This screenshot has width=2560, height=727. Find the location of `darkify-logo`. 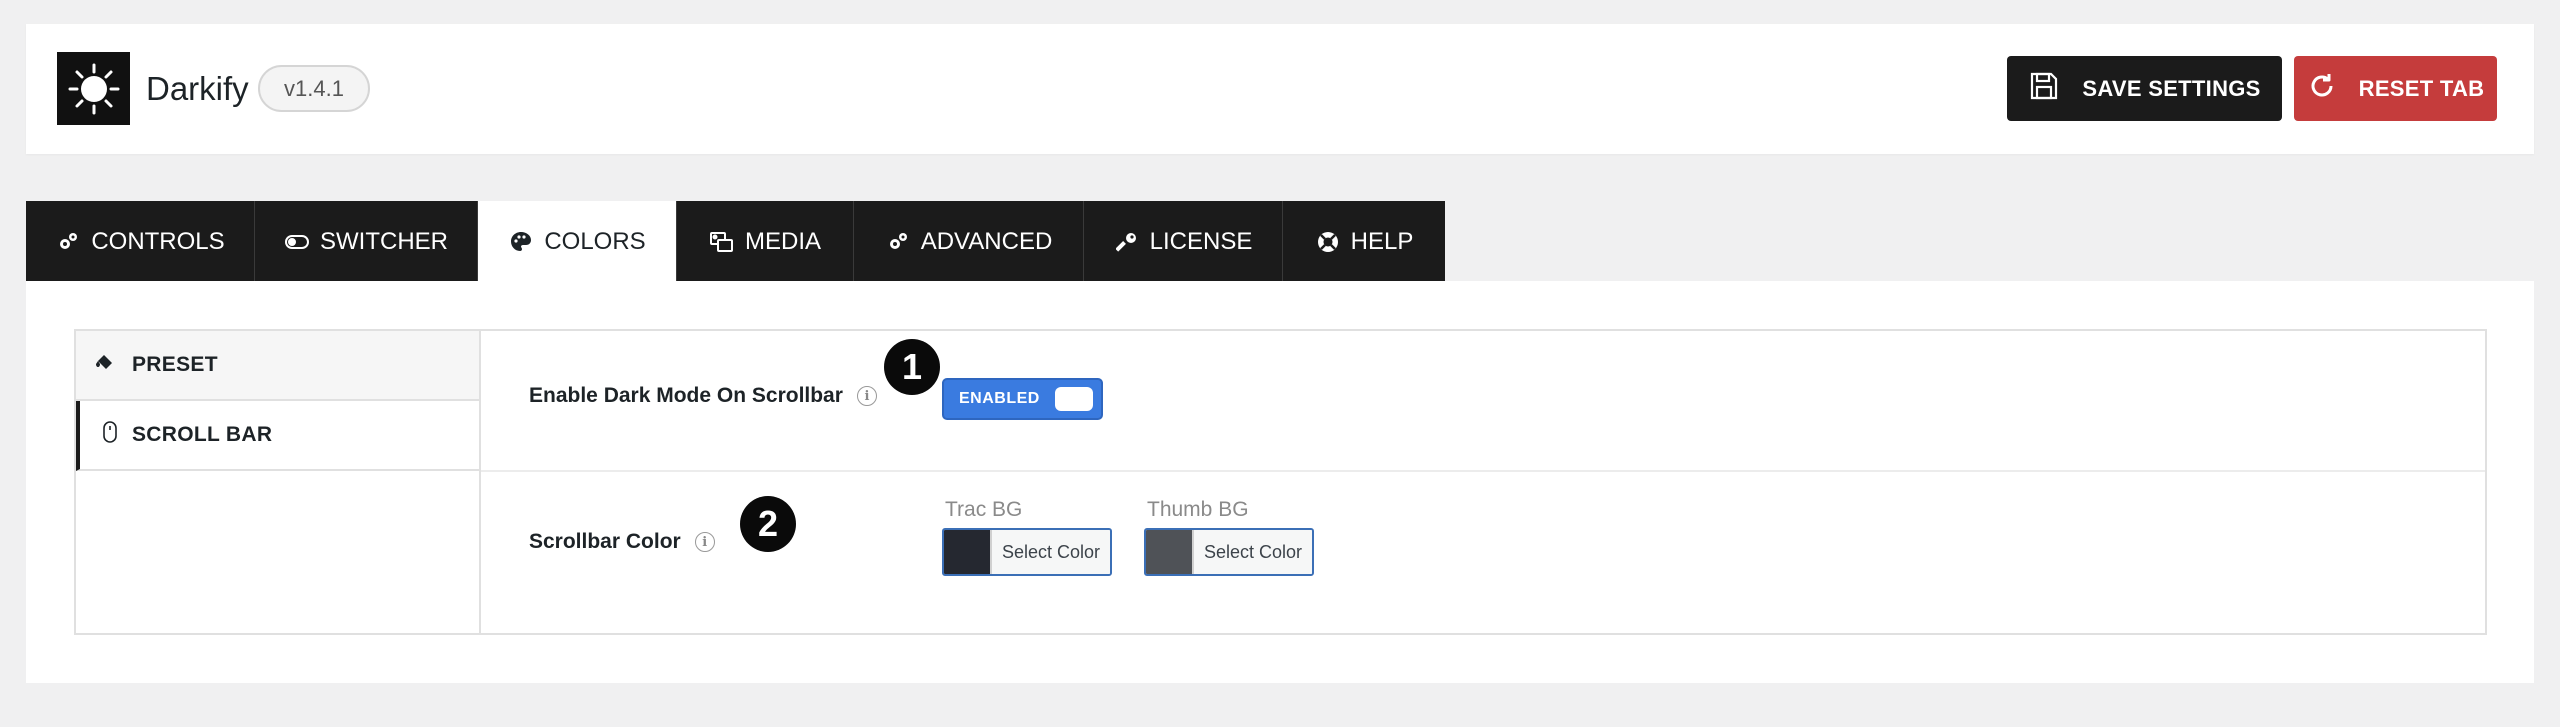

darkify-logo is located at coordinates (93, 88).